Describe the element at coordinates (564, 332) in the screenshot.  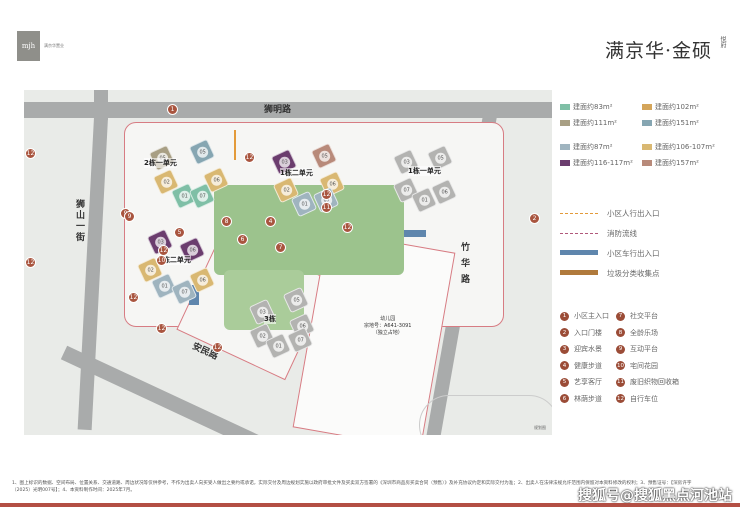
I see `facility-number: 2` at that location.